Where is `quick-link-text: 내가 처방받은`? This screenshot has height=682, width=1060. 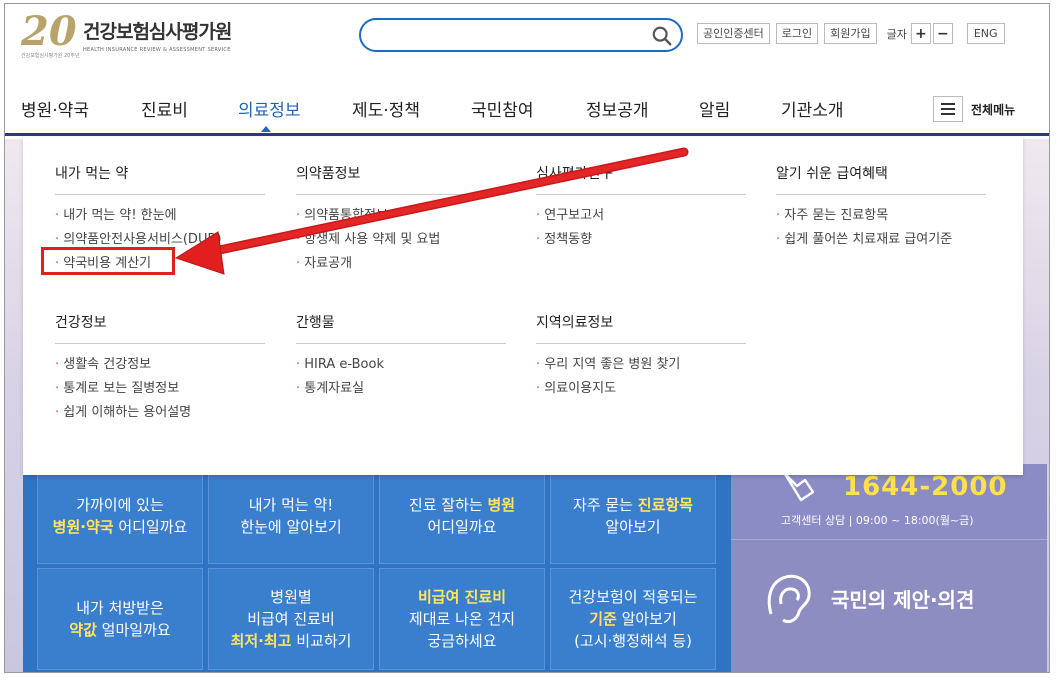
quick-link-text: 내가 처방받은 is located at coordinates (120, 608).